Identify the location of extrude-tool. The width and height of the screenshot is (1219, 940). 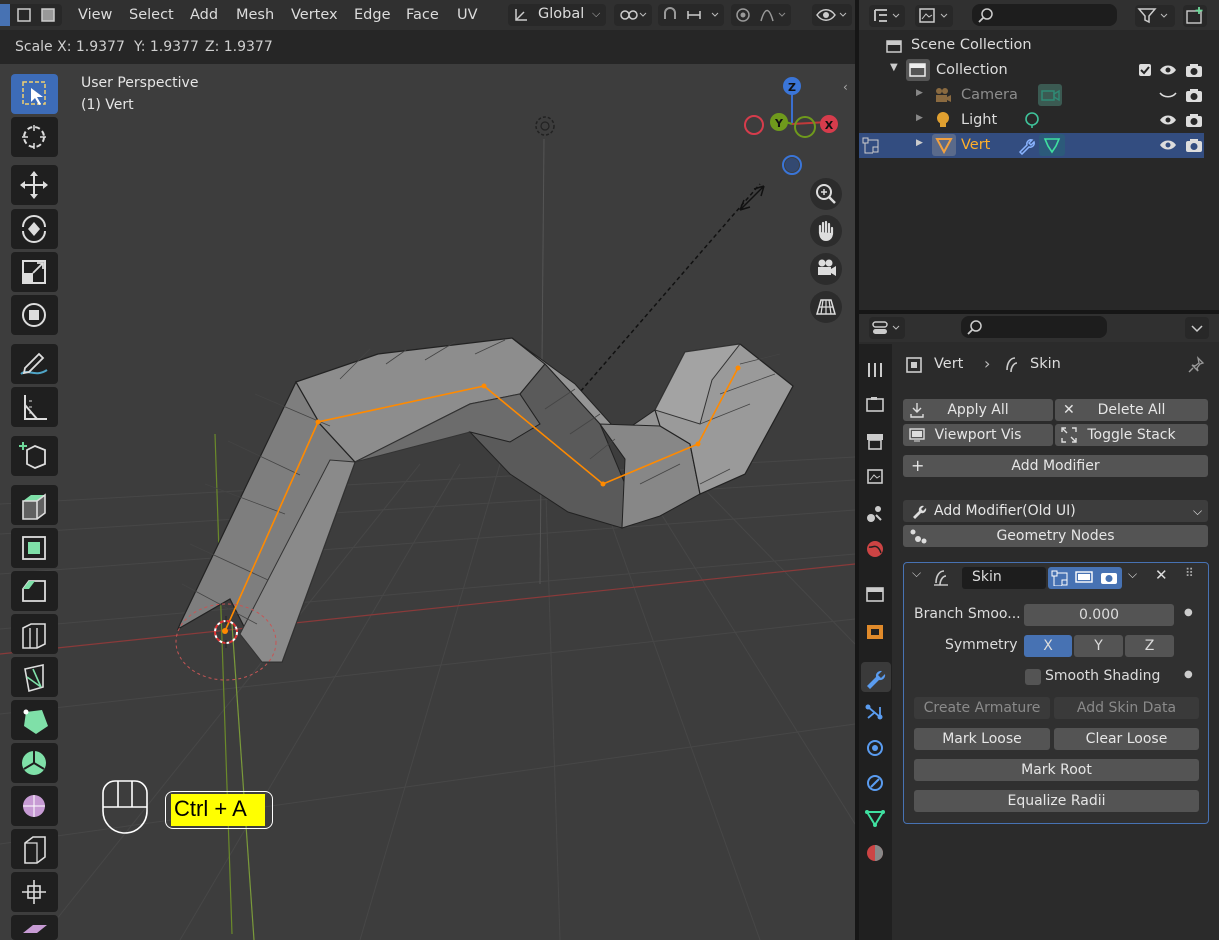
(34, 505).